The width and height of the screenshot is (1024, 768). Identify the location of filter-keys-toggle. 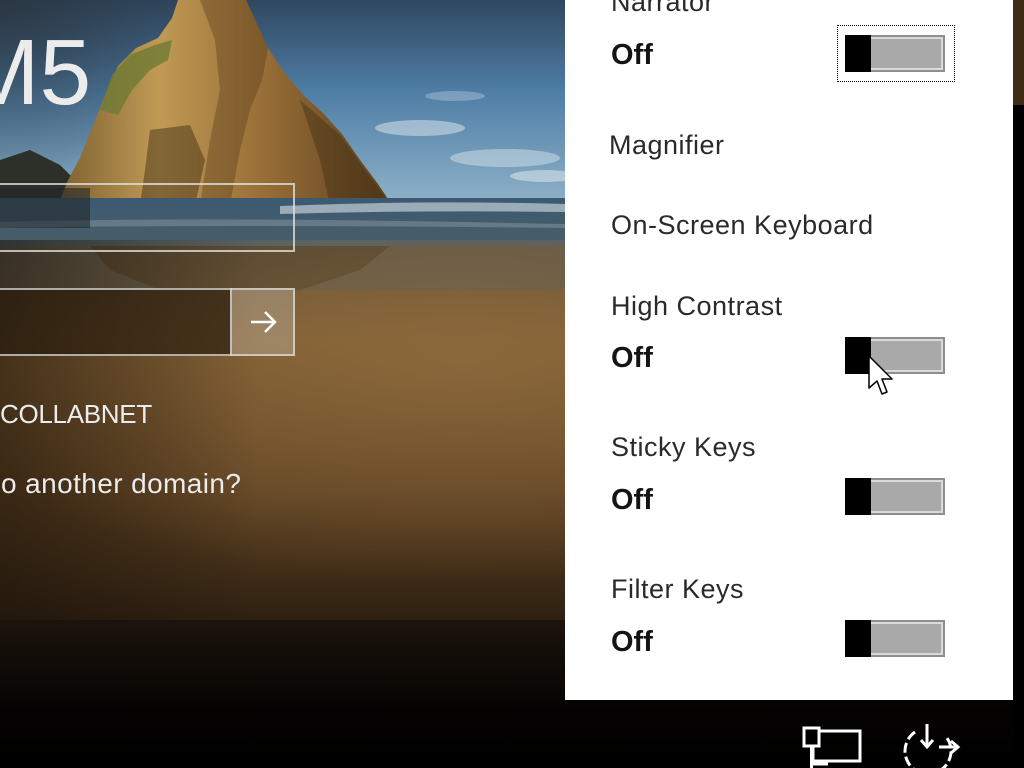
(895, 638).